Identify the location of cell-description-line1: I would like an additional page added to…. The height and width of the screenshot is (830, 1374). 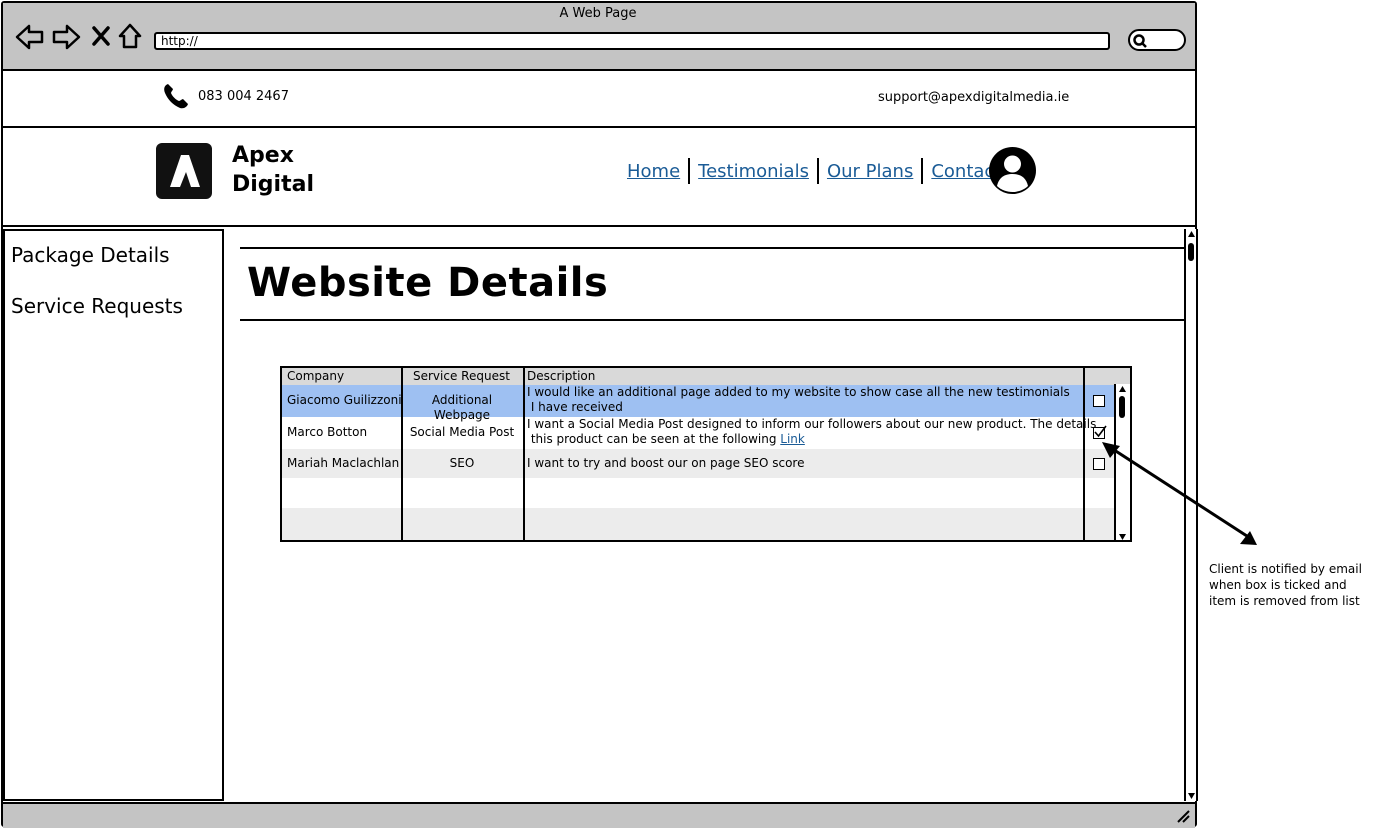
(798, 392).